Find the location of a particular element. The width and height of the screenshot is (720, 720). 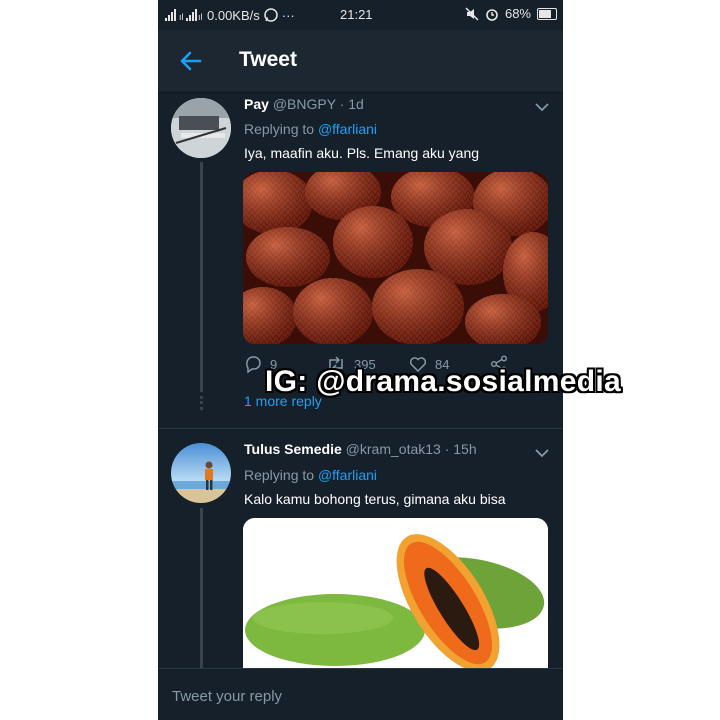

replying-to: Replying to @ffarliani is located at coordinates (310, 475).